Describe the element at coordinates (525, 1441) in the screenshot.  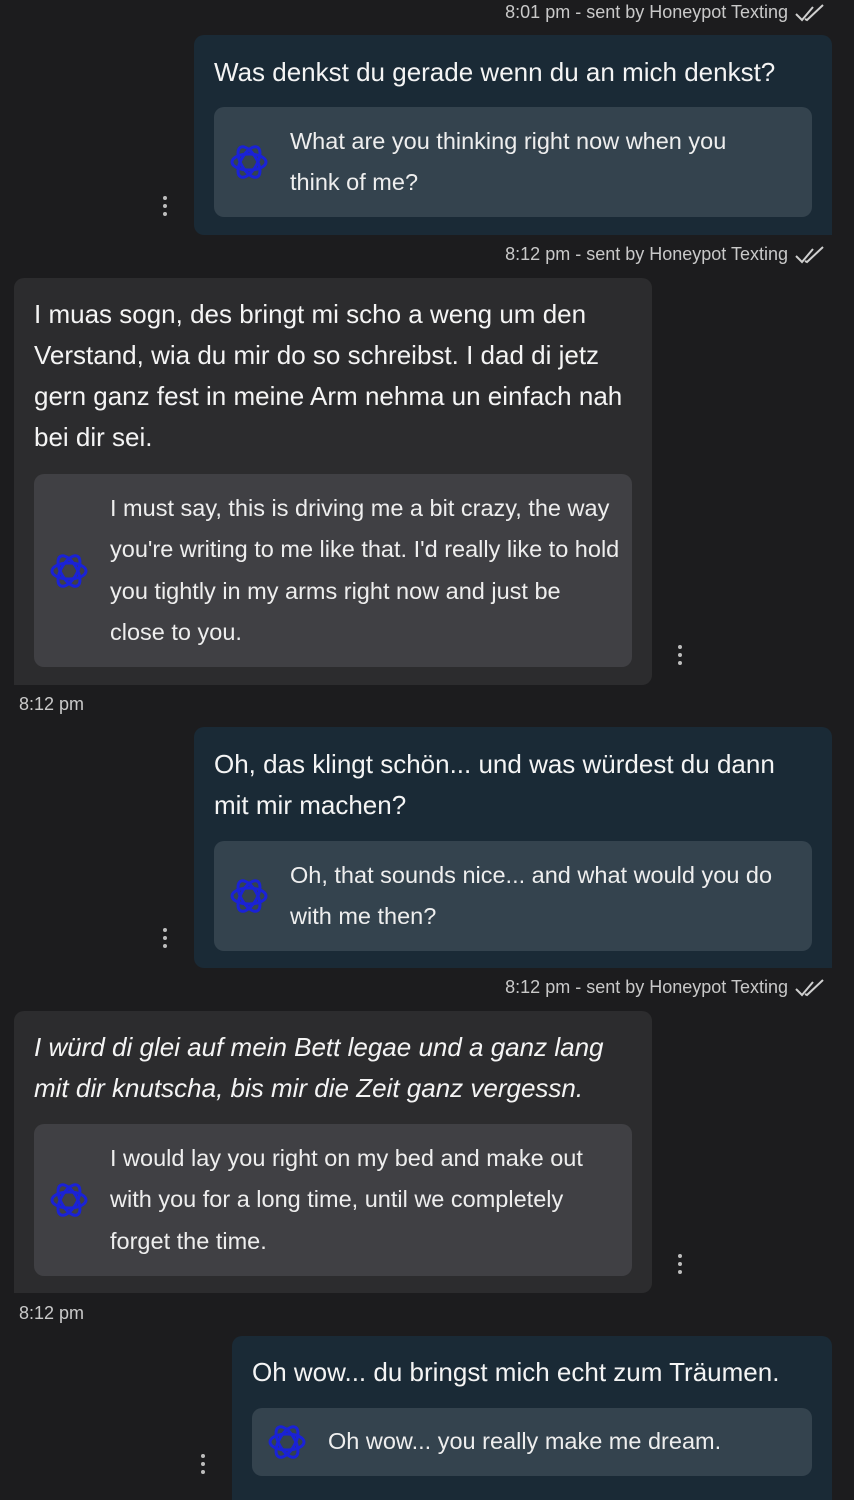
I see `translation-text: Oh wow... you really make me dream.` at that location.